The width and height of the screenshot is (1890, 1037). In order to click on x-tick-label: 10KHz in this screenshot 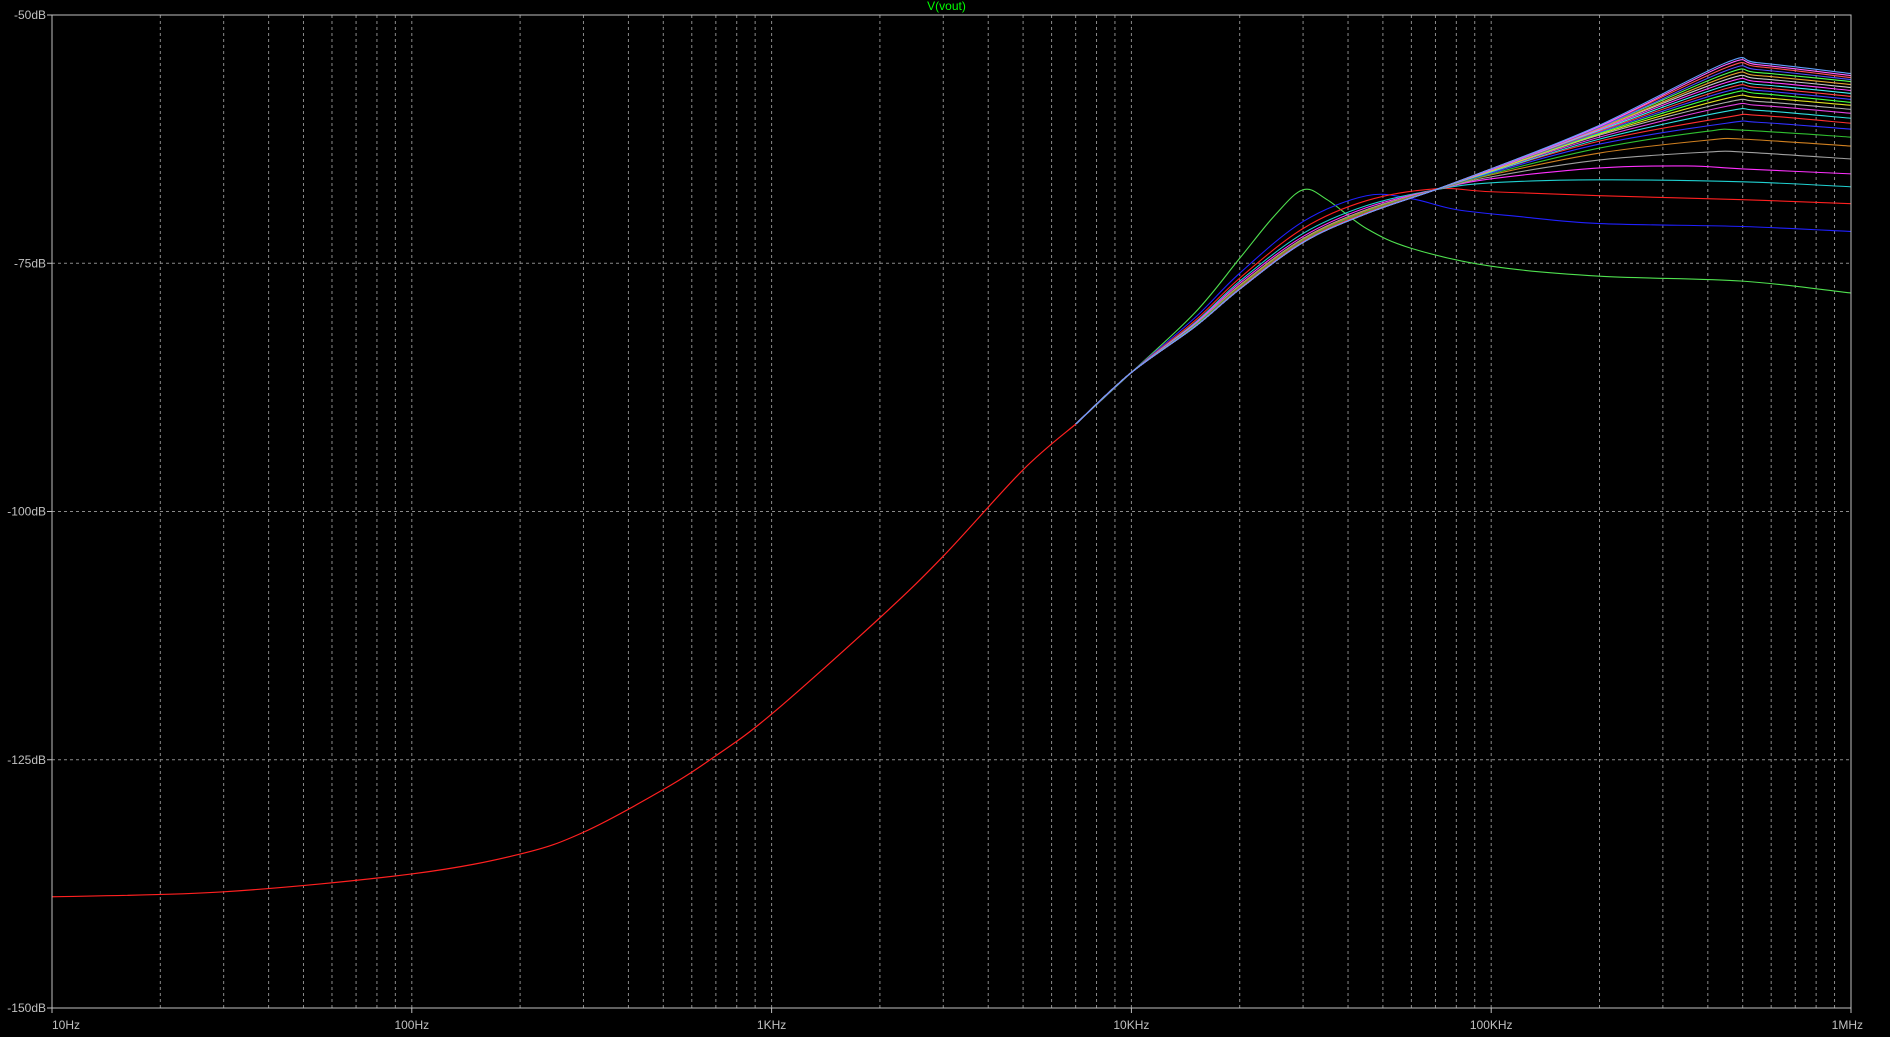, I will do `click(1131, 1025)`.